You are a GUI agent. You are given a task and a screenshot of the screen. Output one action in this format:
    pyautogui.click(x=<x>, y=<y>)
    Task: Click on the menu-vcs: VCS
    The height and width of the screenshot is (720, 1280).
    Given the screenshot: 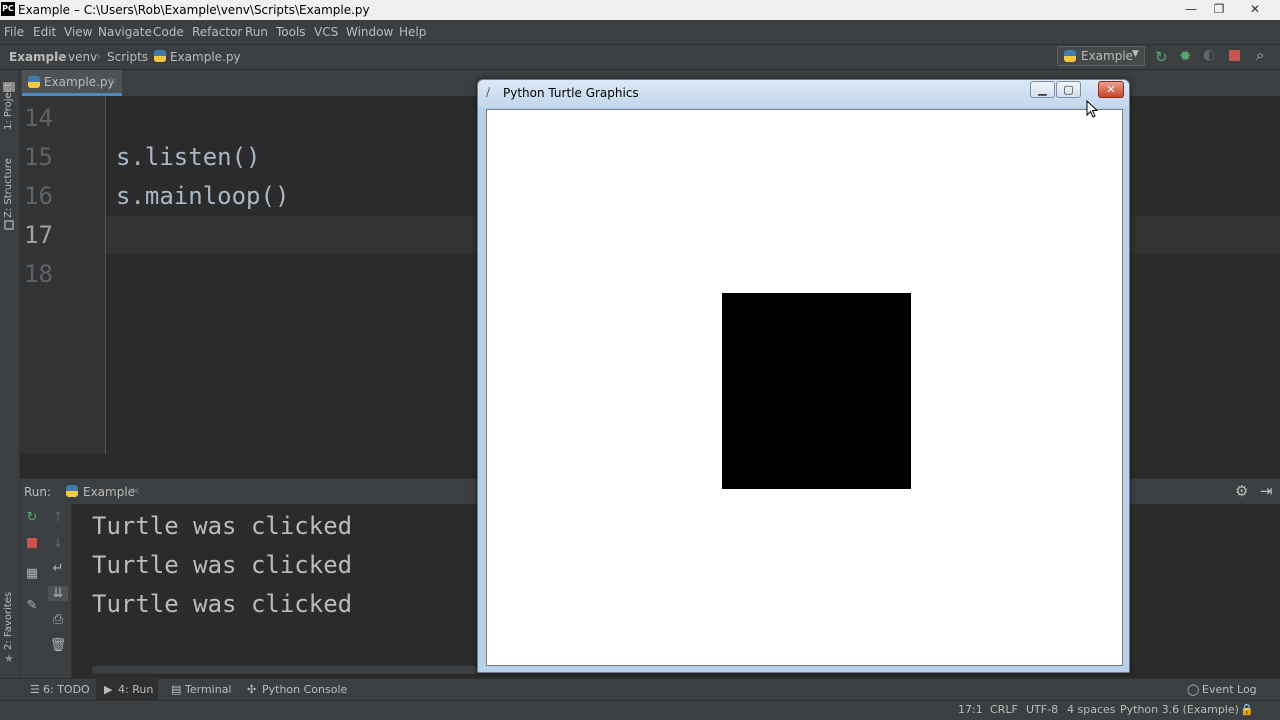 What is the action you would take?
    pyautogui.click(x=326, y=32)
    